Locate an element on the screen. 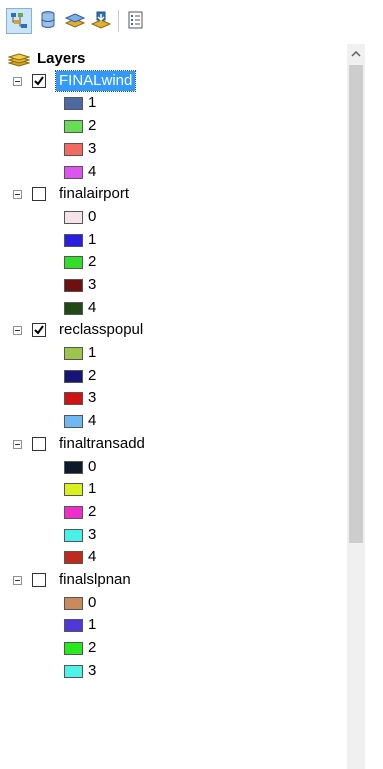 The width and height of the screenshot is (383, 769). scroll-up-arrow-icon is located at coordinates (356, 54).